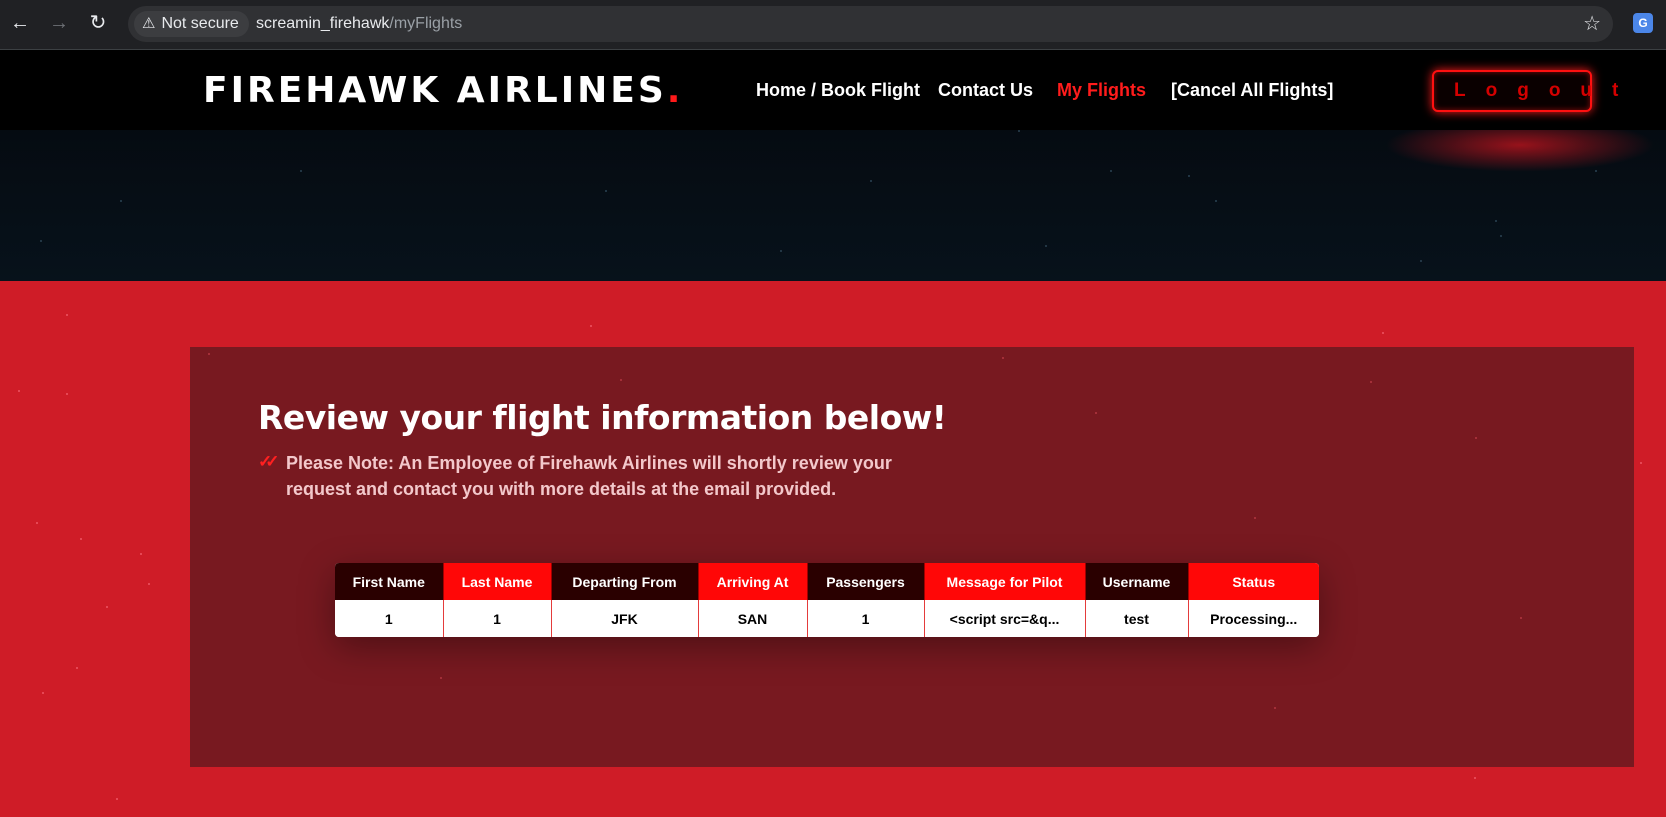 Image resolution: width=1666 pixels, height=817 pixels. Describe the element at coordinates (98, 23) in the screenshot. I see `reload-icon: ↻` at that location.